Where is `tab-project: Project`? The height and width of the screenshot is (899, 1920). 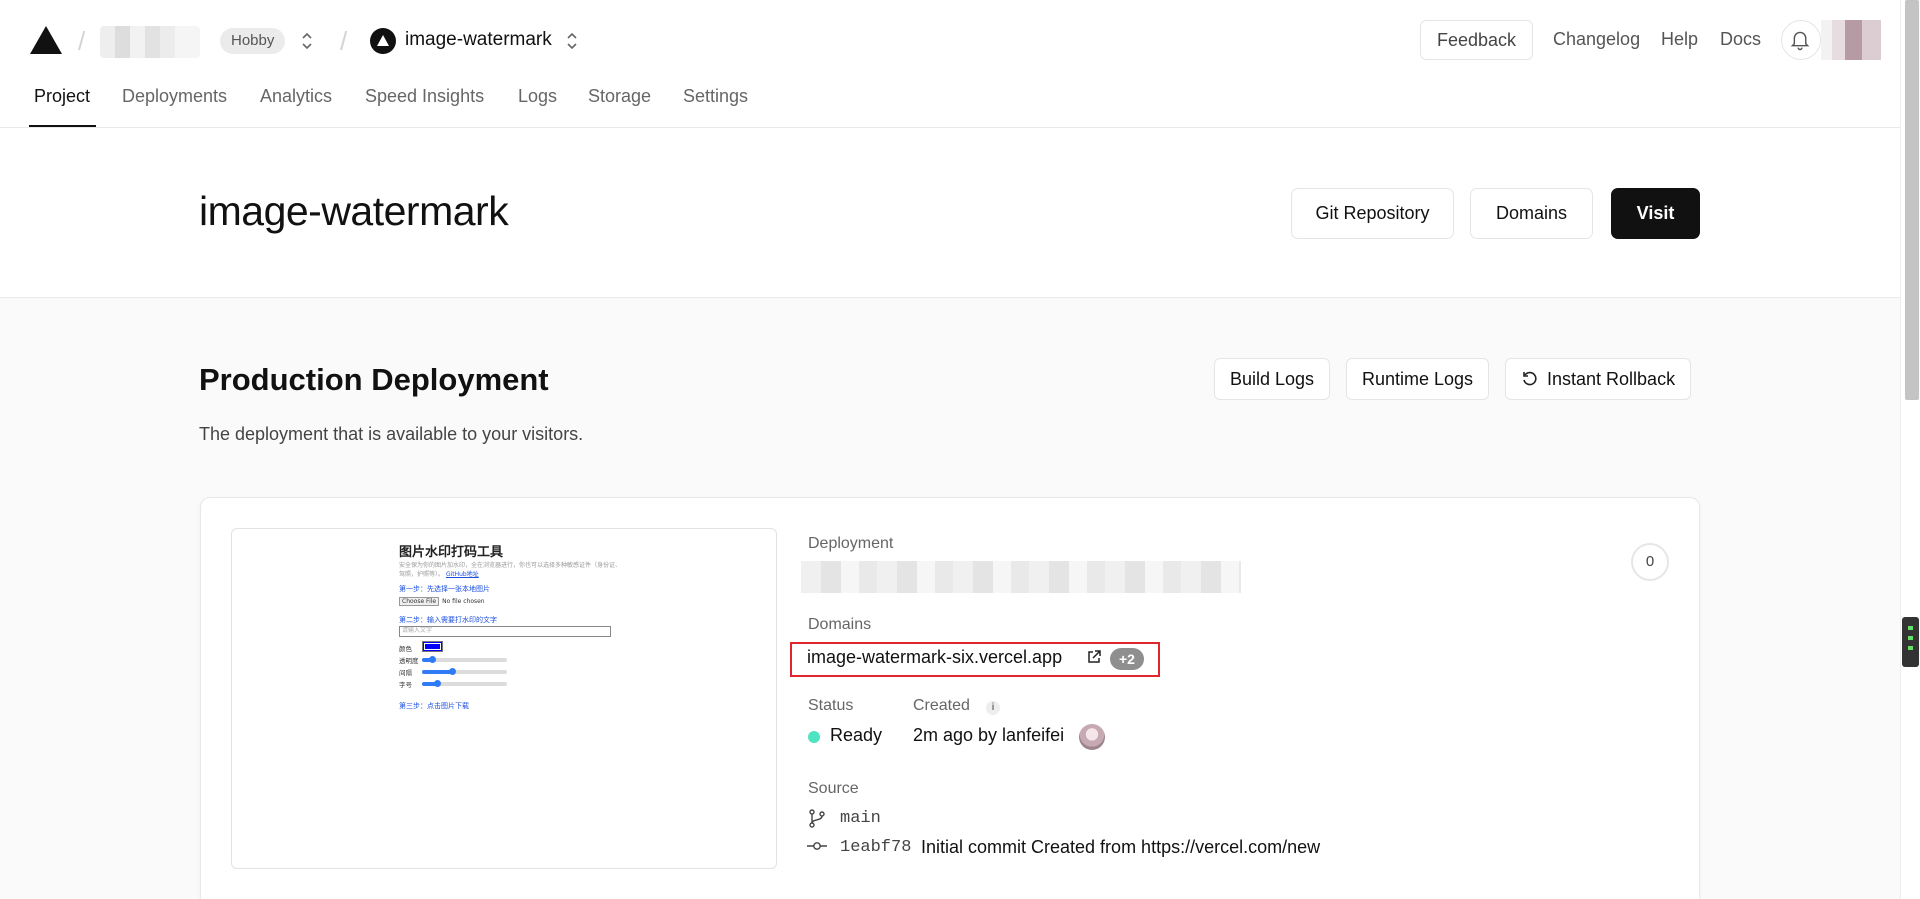 tab-project: Project is located at coordinates (62, 96).